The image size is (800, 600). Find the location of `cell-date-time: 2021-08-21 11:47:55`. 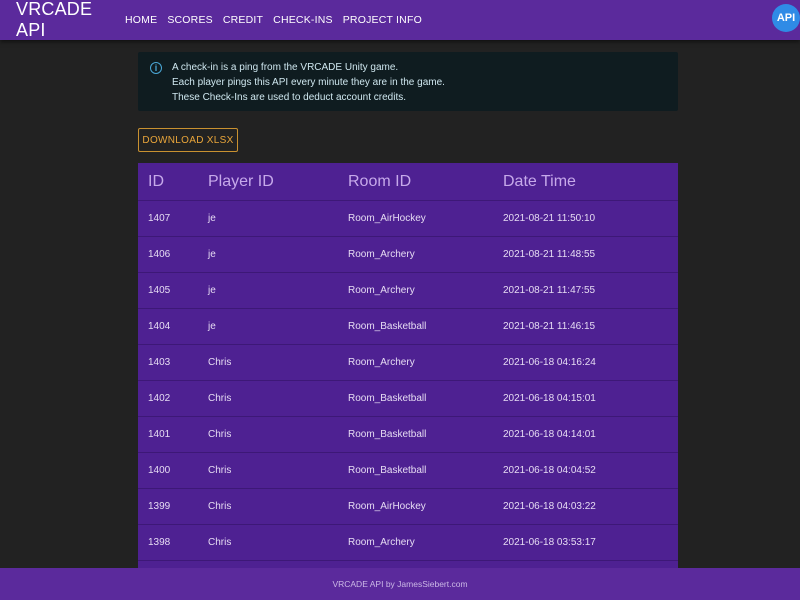

cell-date-time: 2021-08-21 11:47:55 is located at coordinates (549, 290).